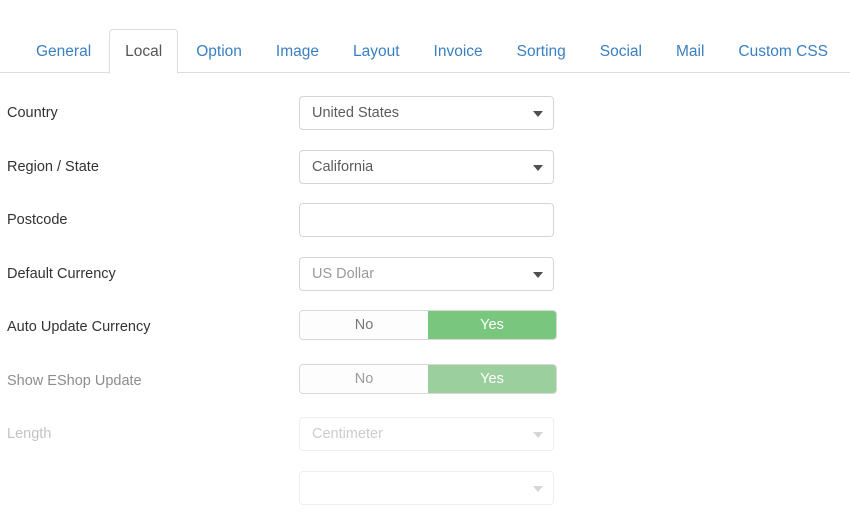 The image size is (850, 519). Describe the element at coordinates (32, 113) in the screenshot. I see `country-label: Country` at that location.